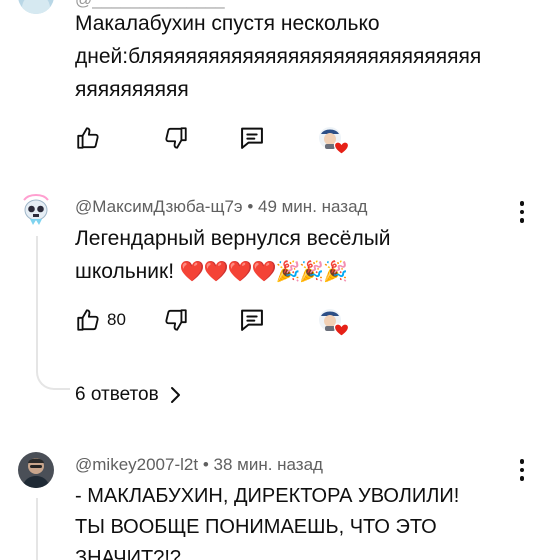 This screenshot has height=560, width=560. What do you see at coordinates (116, 319) in the screenshot?
I see `like-count: 80` at bounding box center [116, 319].